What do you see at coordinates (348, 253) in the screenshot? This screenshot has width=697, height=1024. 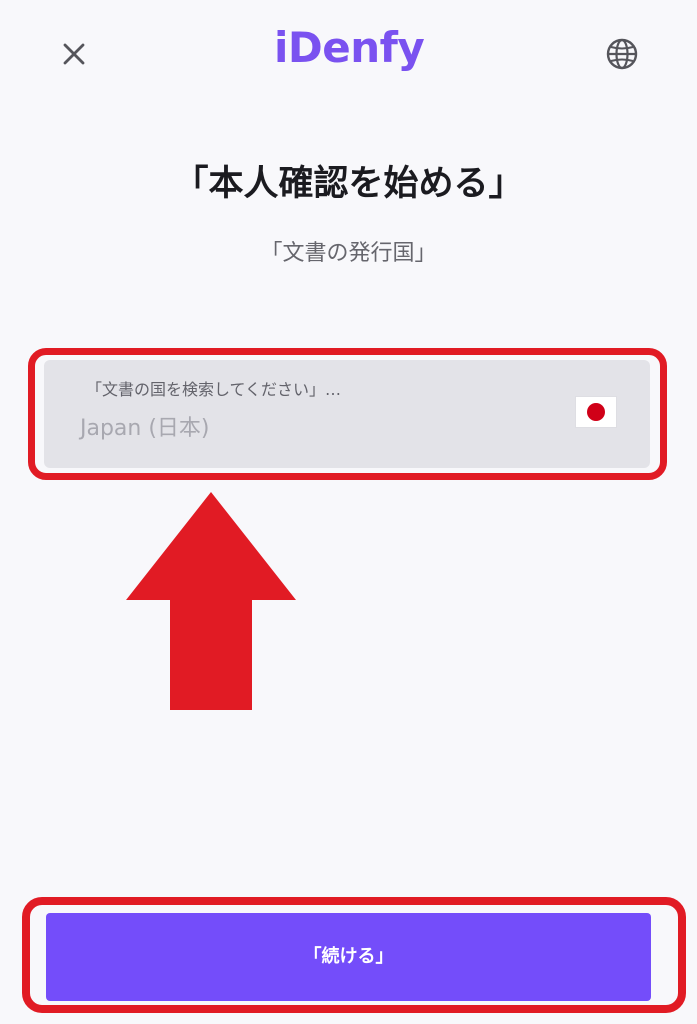 I see `page-subtitle: 「文書の発行国」` at bounding box center [348, 253].